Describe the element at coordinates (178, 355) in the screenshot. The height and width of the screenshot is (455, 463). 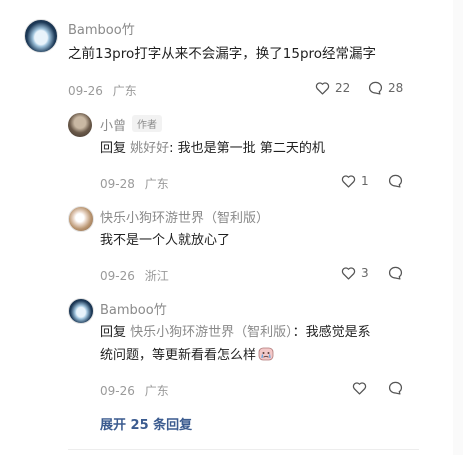
I see `reply-body-line2: 统问题，等更新看看怎么样` at that location.